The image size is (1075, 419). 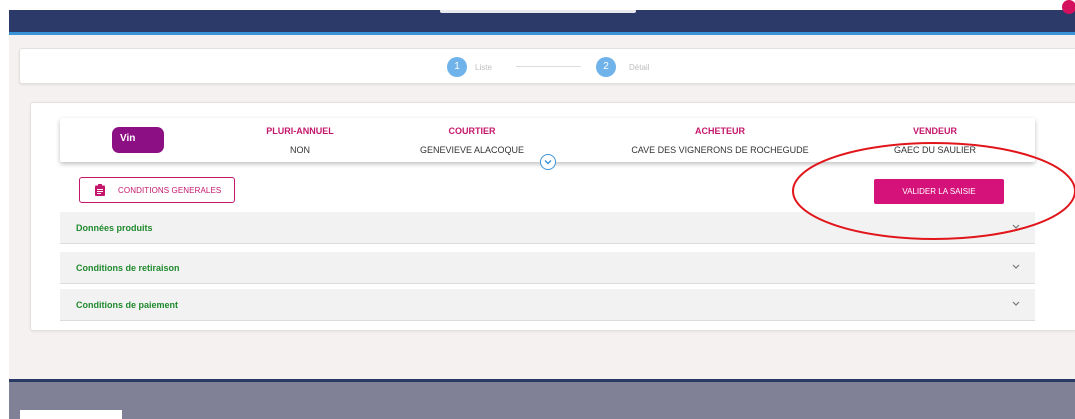 What do you see at coordinates (483, 67) in the screenshot?
I see `step-1-label: Liste` at bounding box center [483, 67].